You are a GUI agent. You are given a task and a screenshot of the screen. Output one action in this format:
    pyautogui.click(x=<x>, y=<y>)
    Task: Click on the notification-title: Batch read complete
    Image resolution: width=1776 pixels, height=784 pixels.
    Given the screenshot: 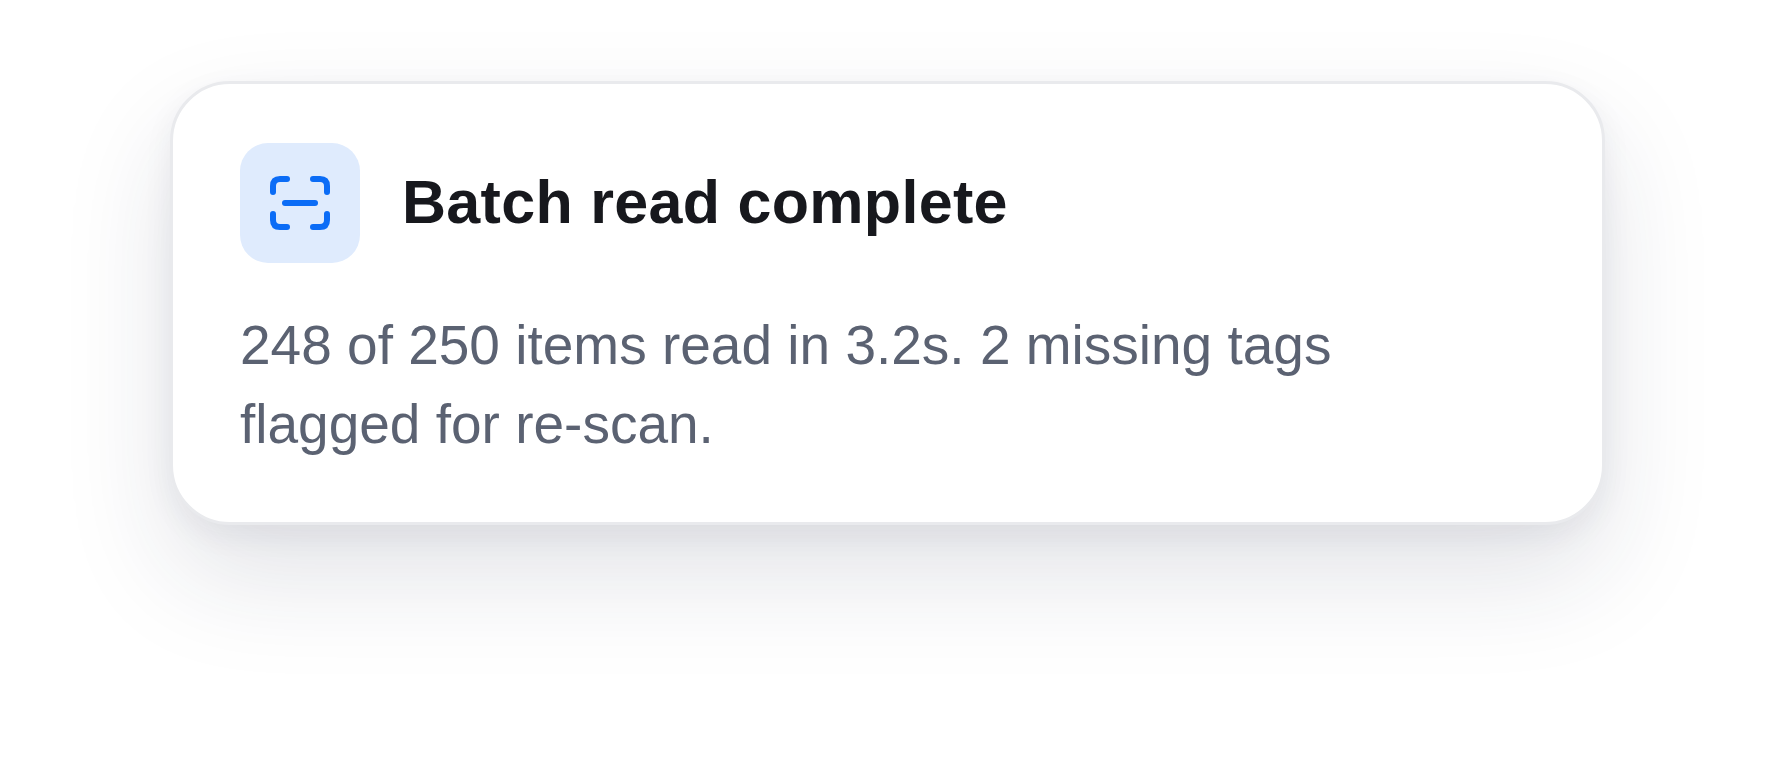 What is the action you would take?
    pyautogui.click(x=705, y=203)
    